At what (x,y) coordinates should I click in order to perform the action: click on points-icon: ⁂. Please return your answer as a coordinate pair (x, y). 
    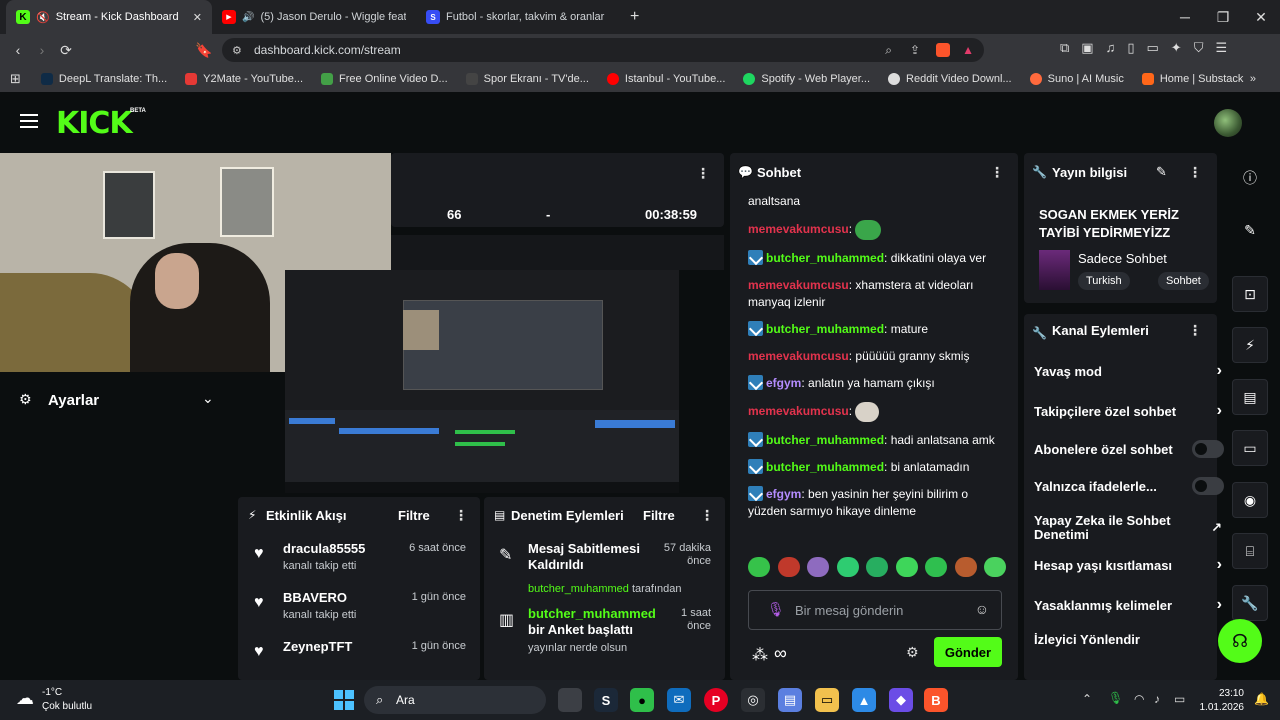
    Looking at the image, I should click on (760, 655).